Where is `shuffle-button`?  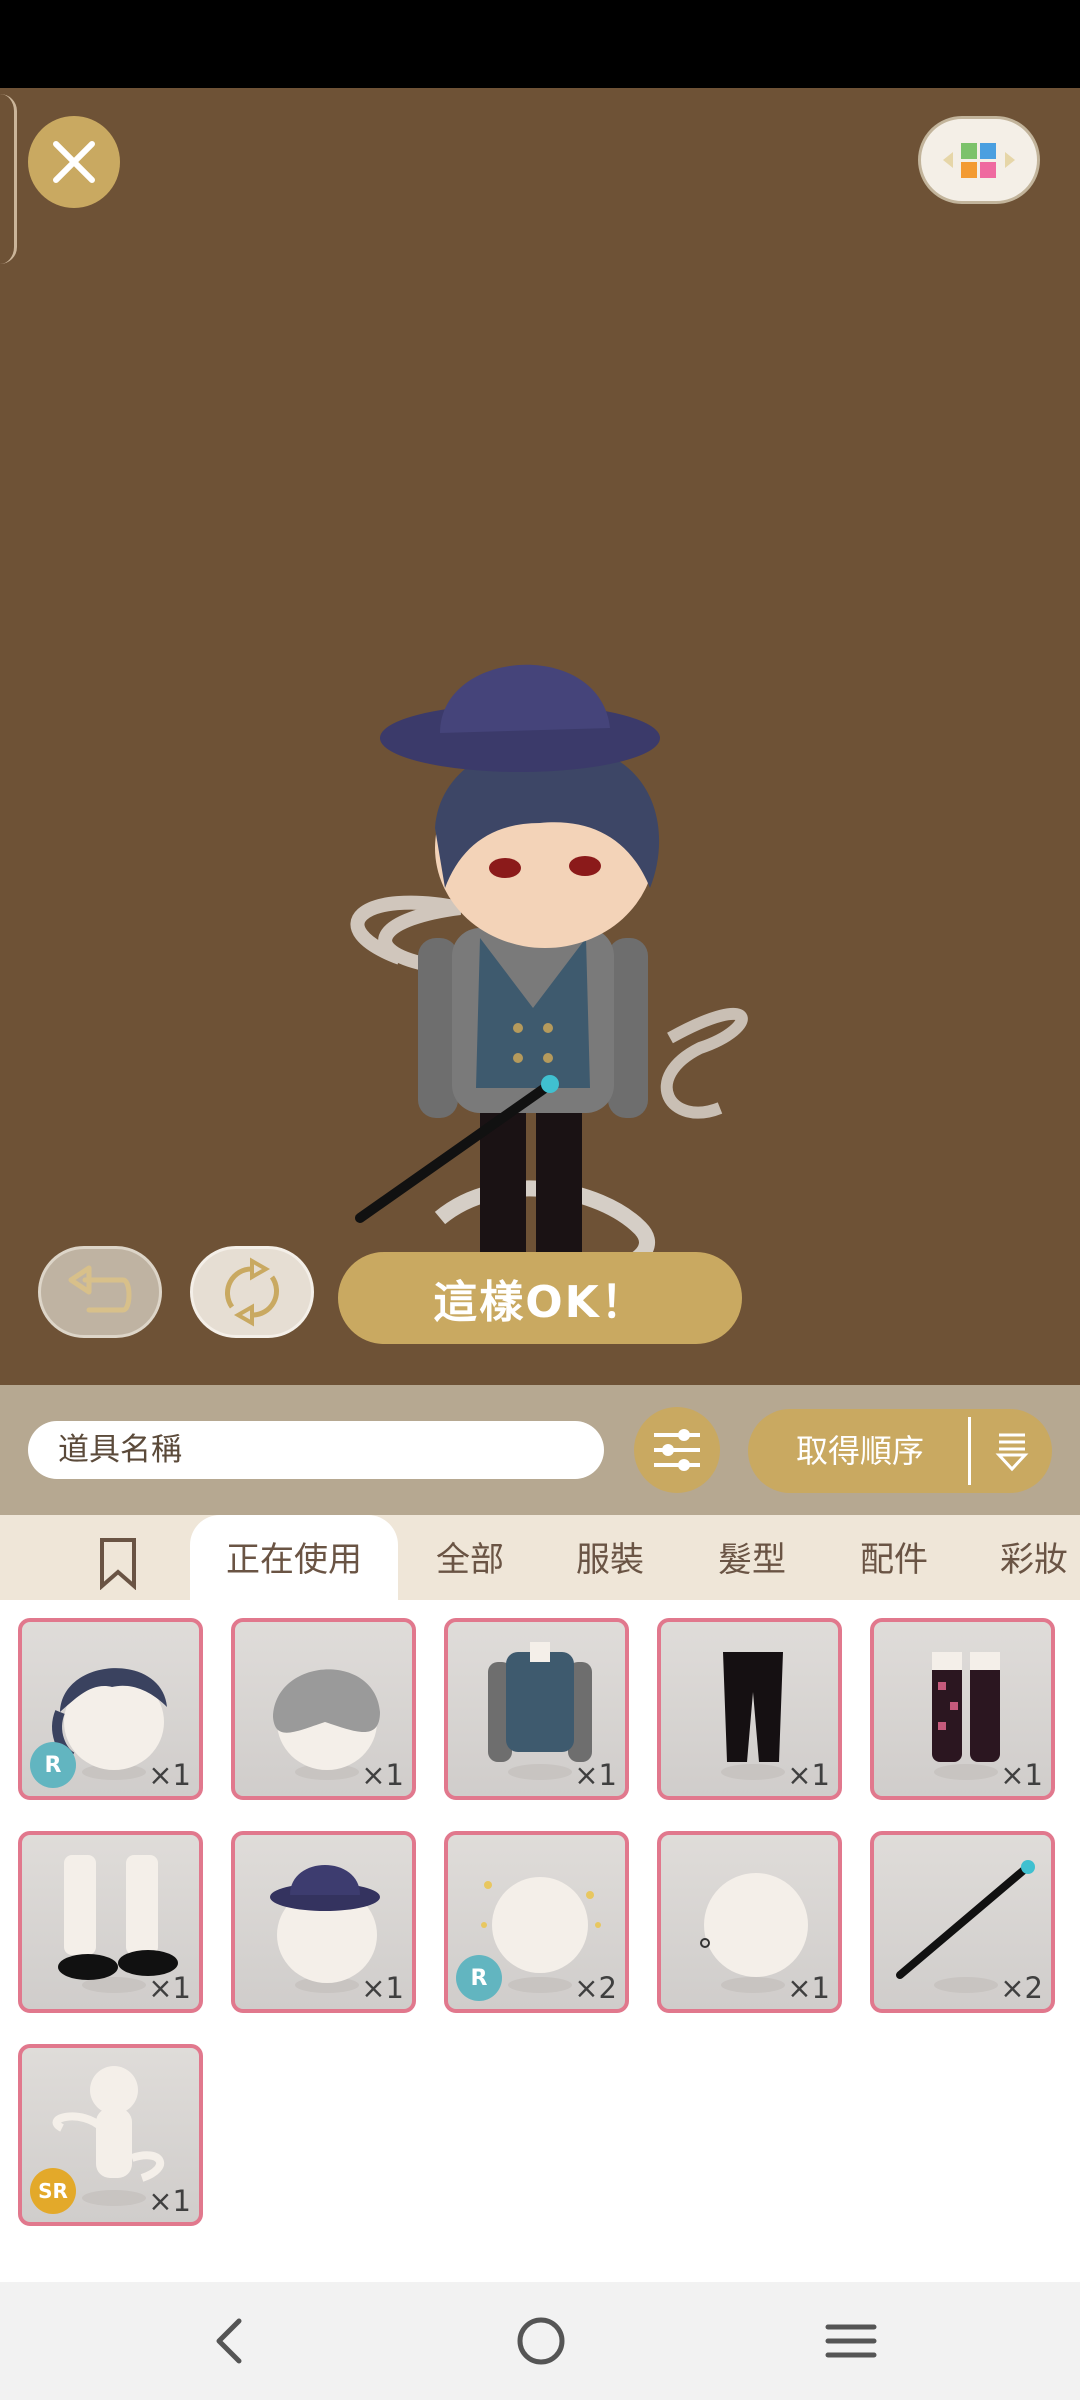
shuffle-button is located at coordinates (252, 1292).